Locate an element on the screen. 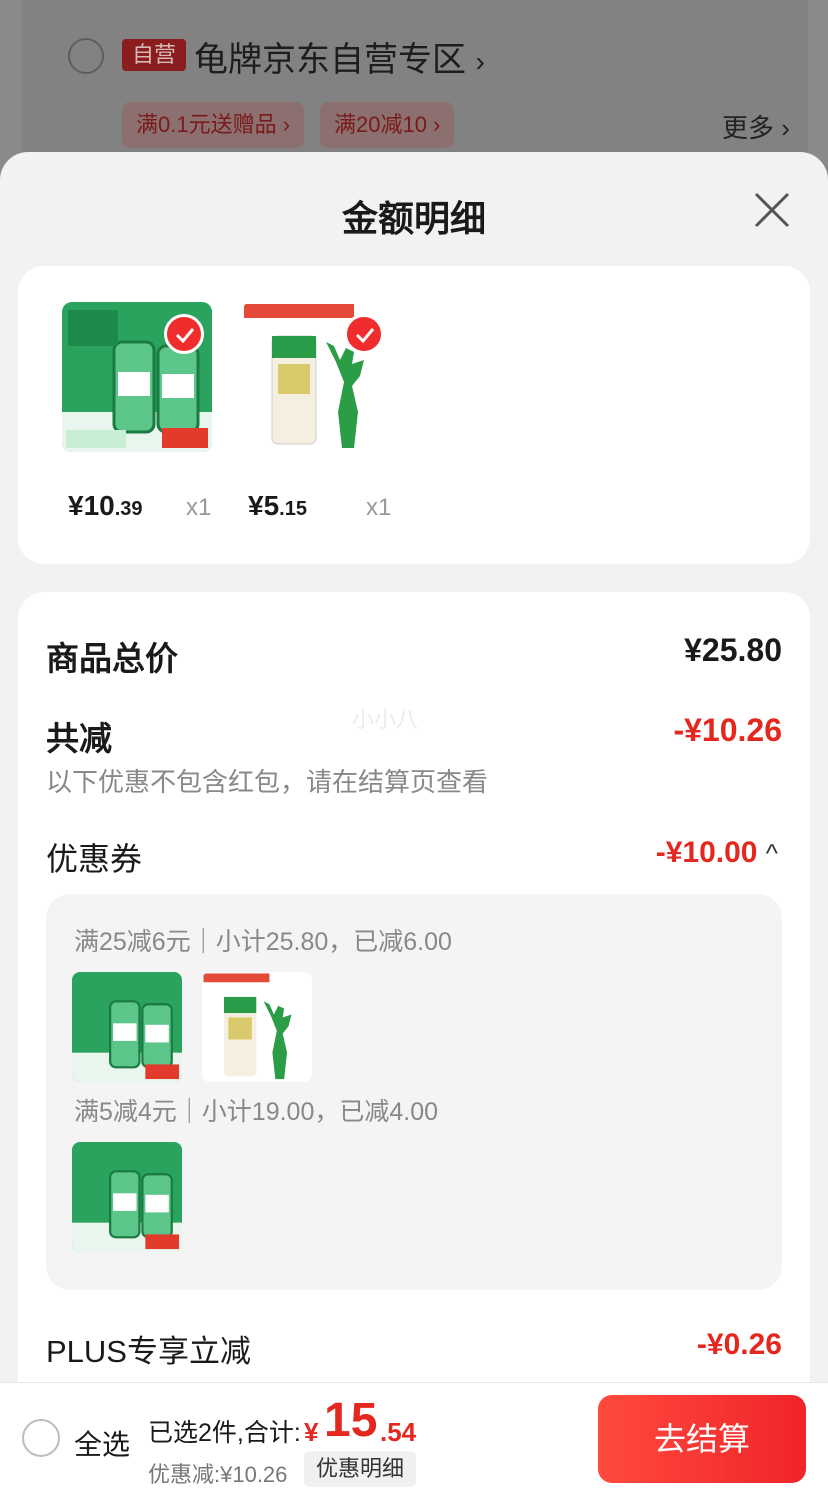 Image resolution: width=828 pixels, height=1494 pixels. coupon-rule: 满25减6元｜小计25.80，已减6.00 is located at coordinates (263, 942).